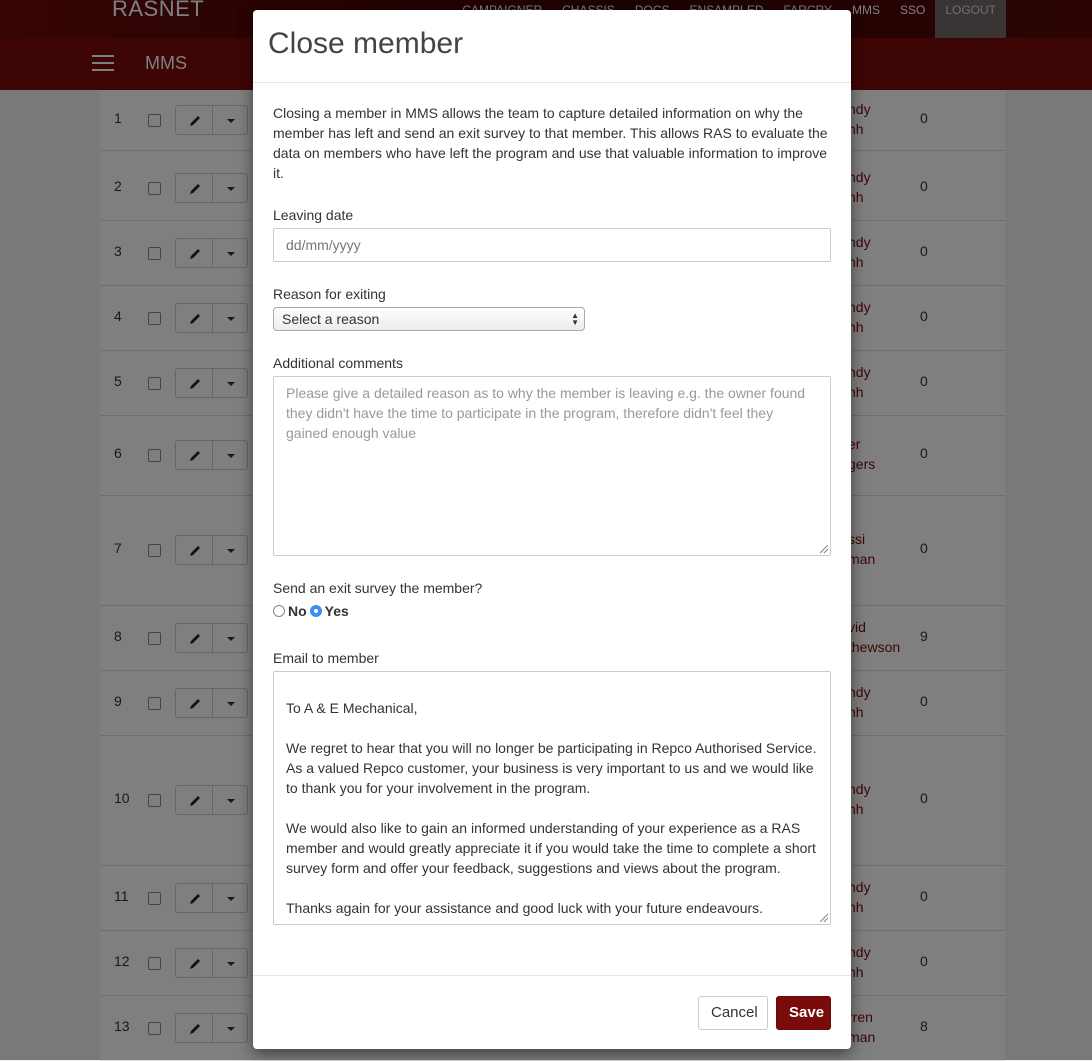  Describe the element at coordinates (552, 245) in the screenshot. I see `leaving-date-input` at that location.